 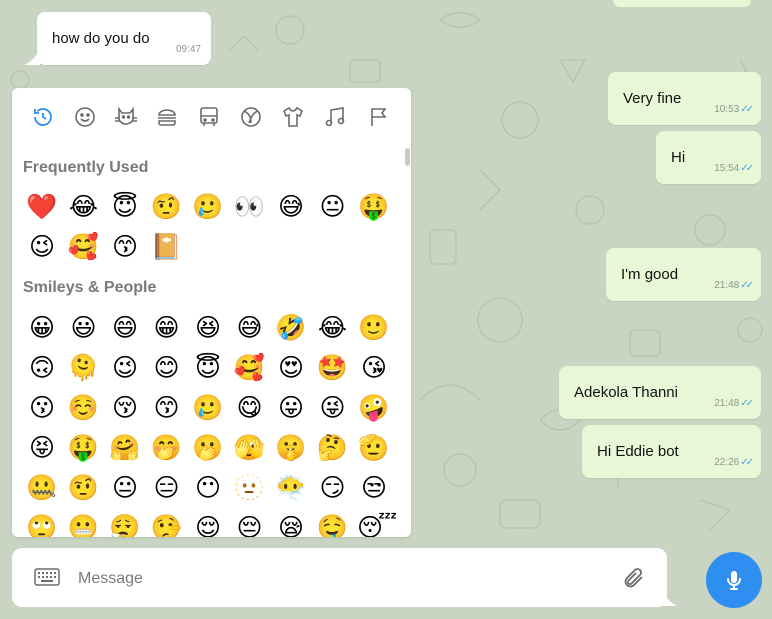 I want to click on message-input, so click(x=338, y=579).